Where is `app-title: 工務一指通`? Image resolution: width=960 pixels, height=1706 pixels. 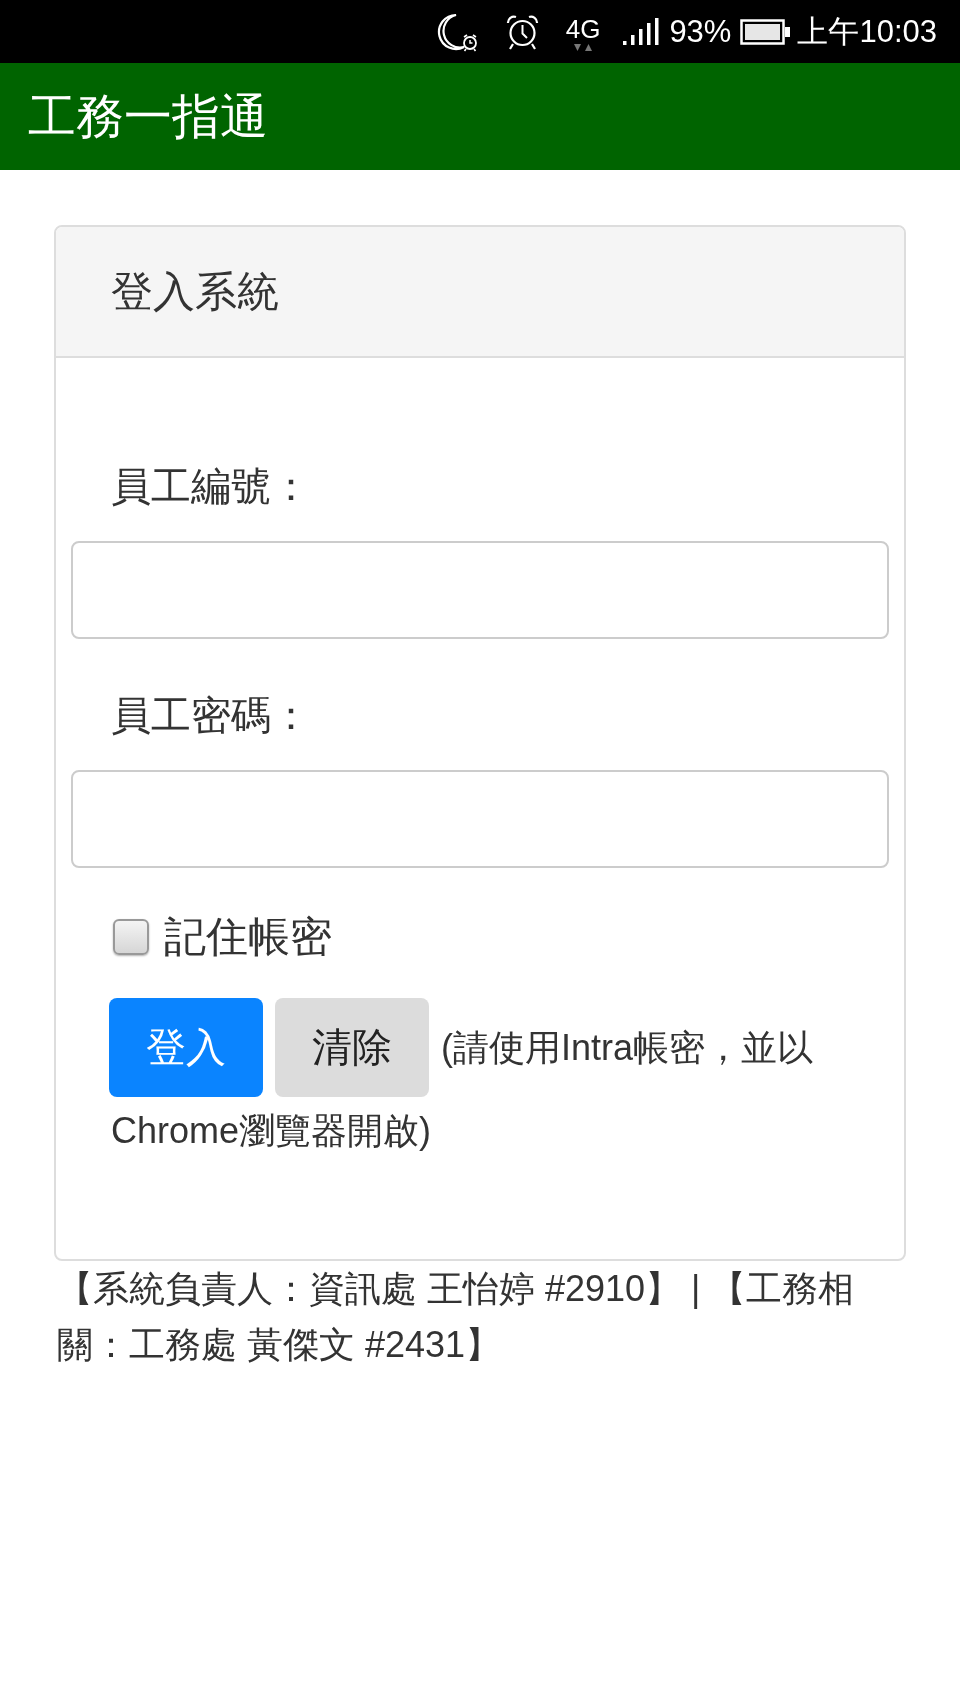
app-title: 工務一指通 is located at coordinates (148, 116).